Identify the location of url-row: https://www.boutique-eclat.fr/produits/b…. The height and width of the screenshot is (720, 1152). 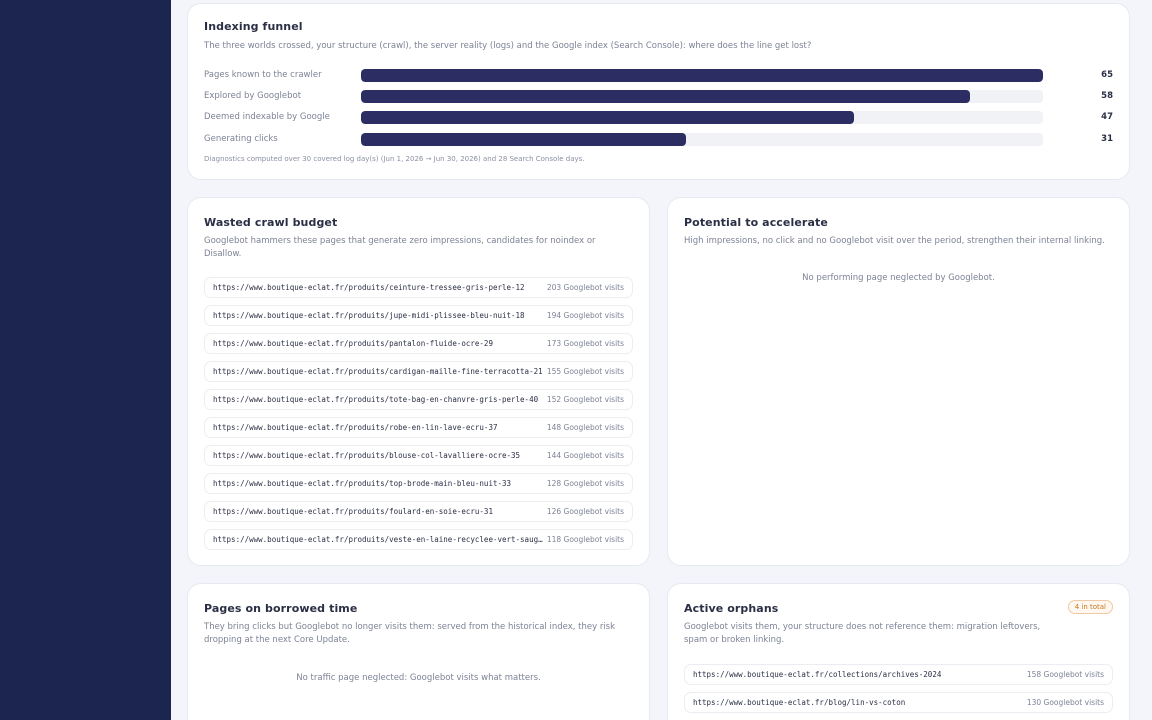
(418, 455).